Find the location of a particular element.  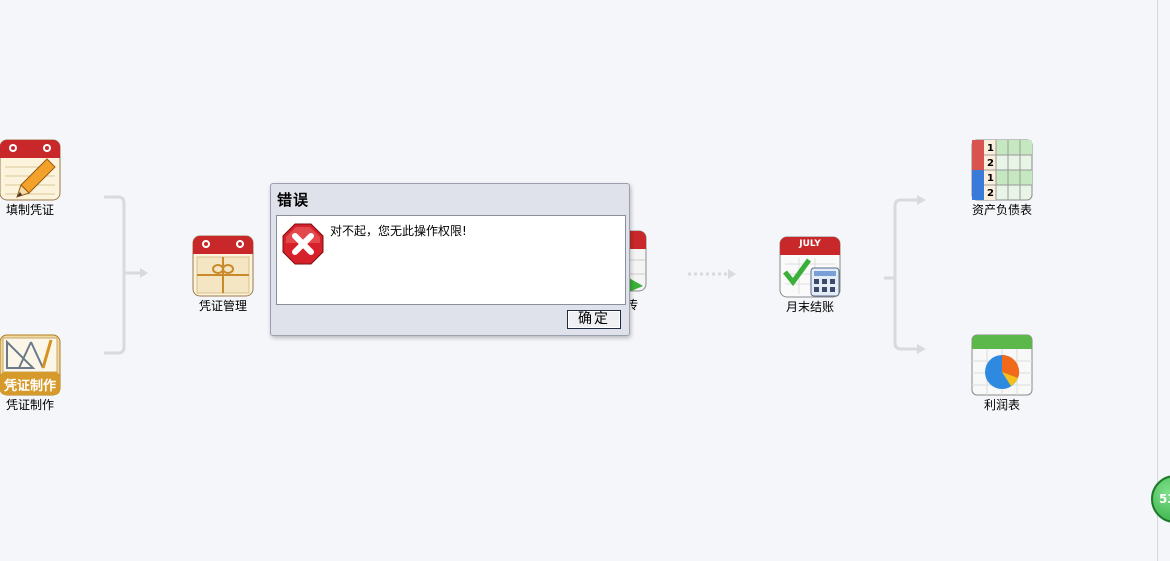

income-statement-node: 利润表 is located at coordinates (1002, 373).